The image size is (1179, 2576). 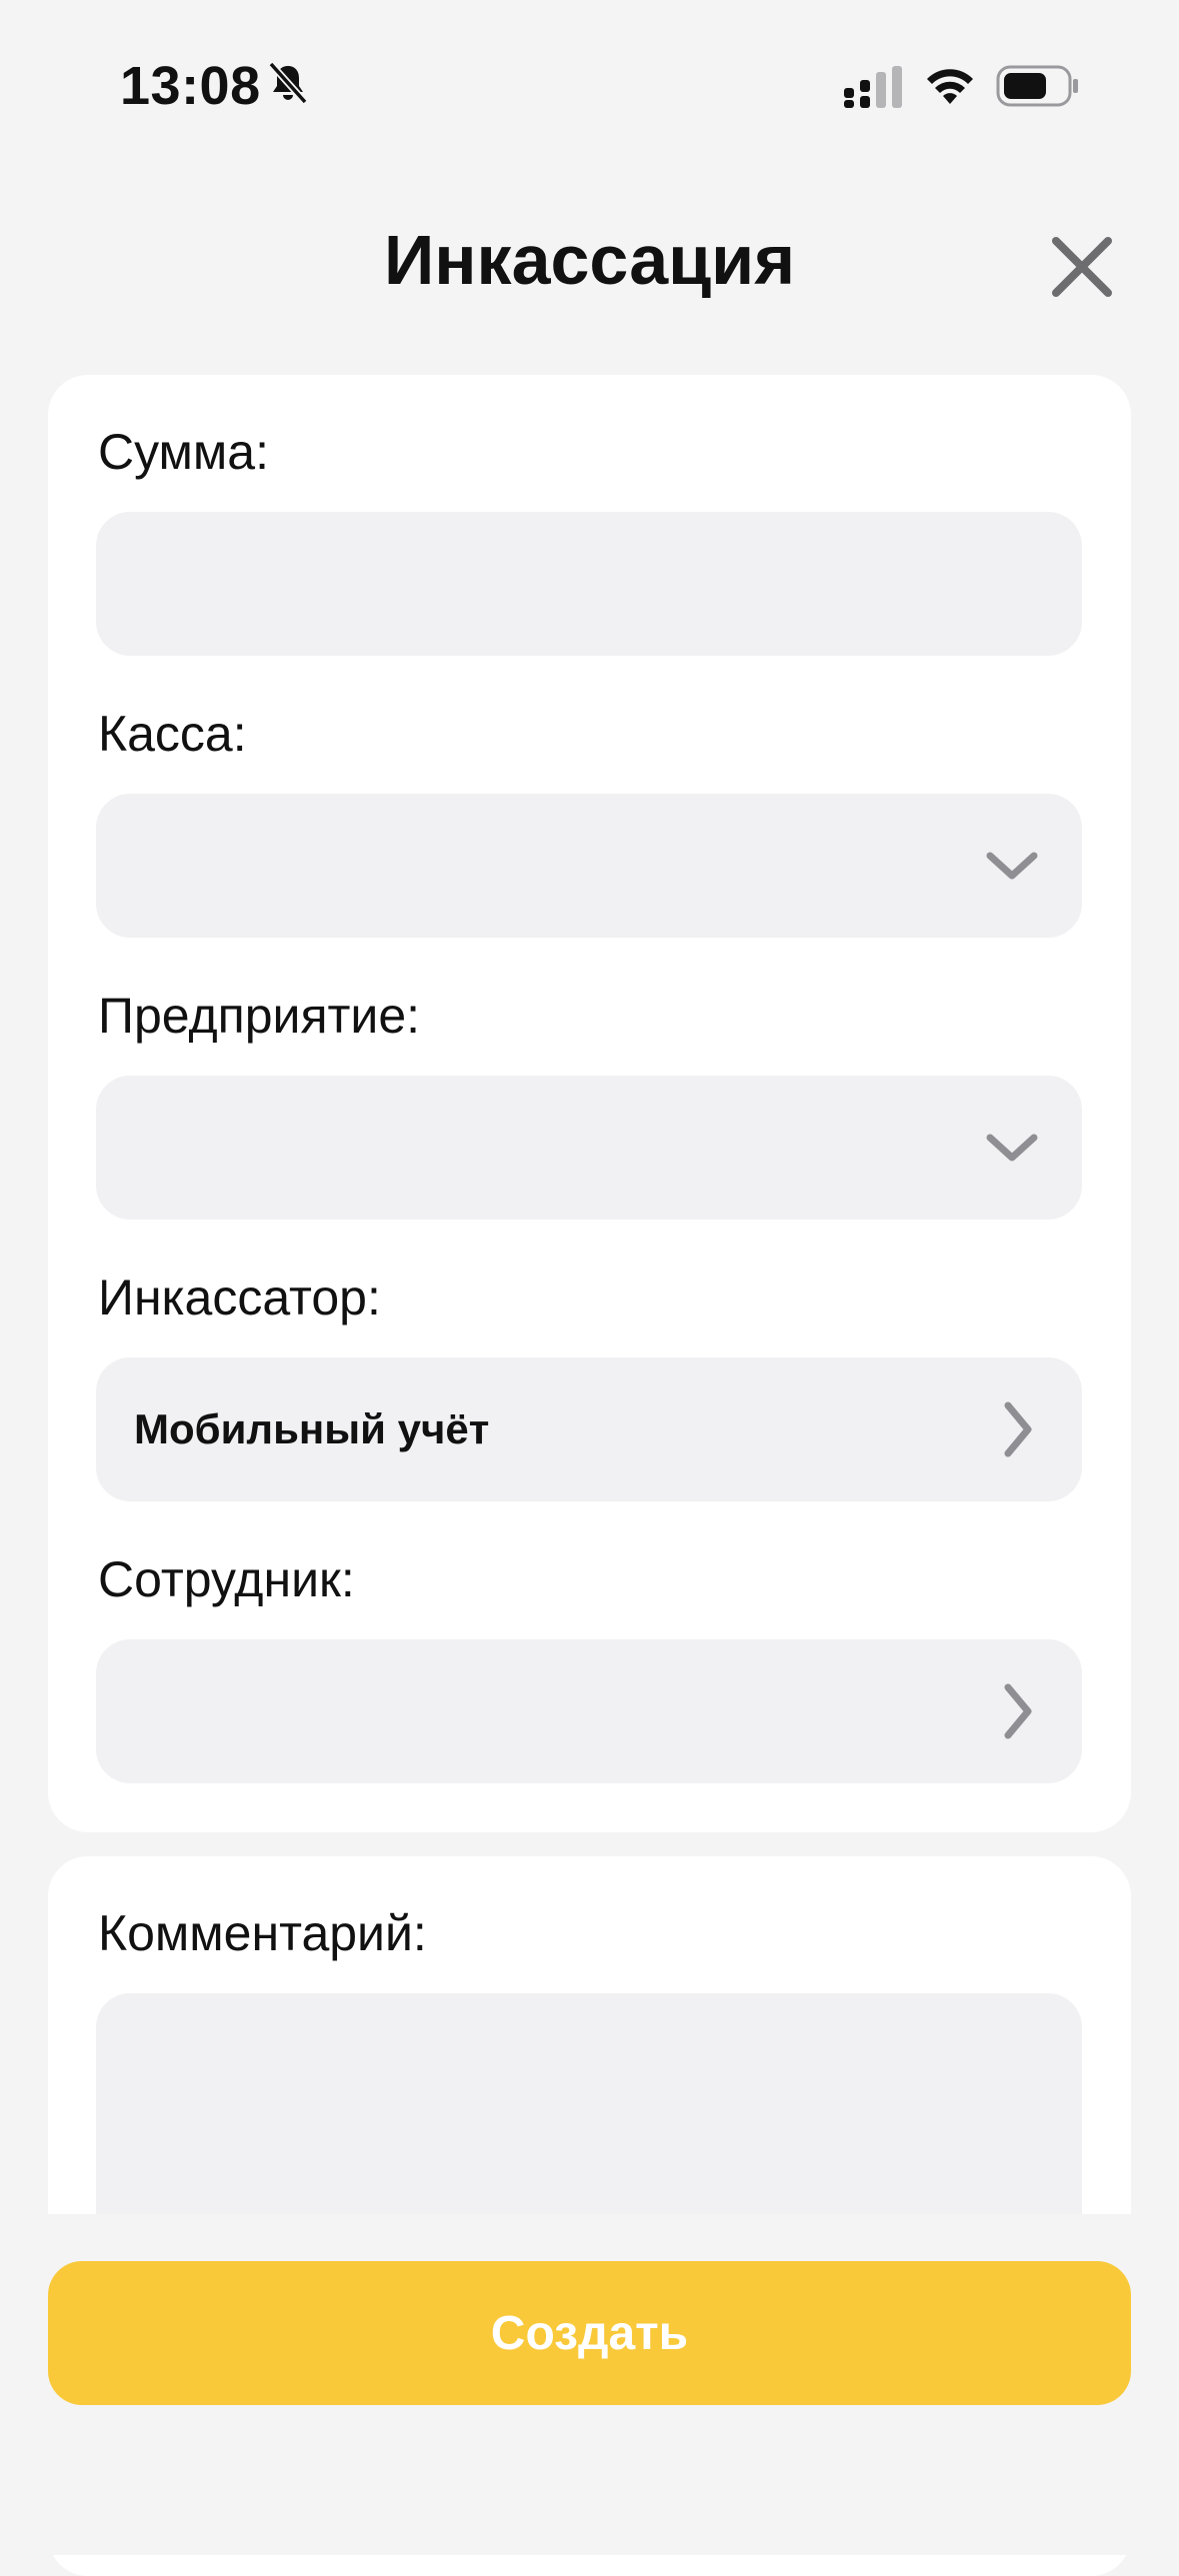 What do you see at coordinates (589, 260) in the screenshot?
I see `page-title: Инкассация` at bounding box center [589, 260].